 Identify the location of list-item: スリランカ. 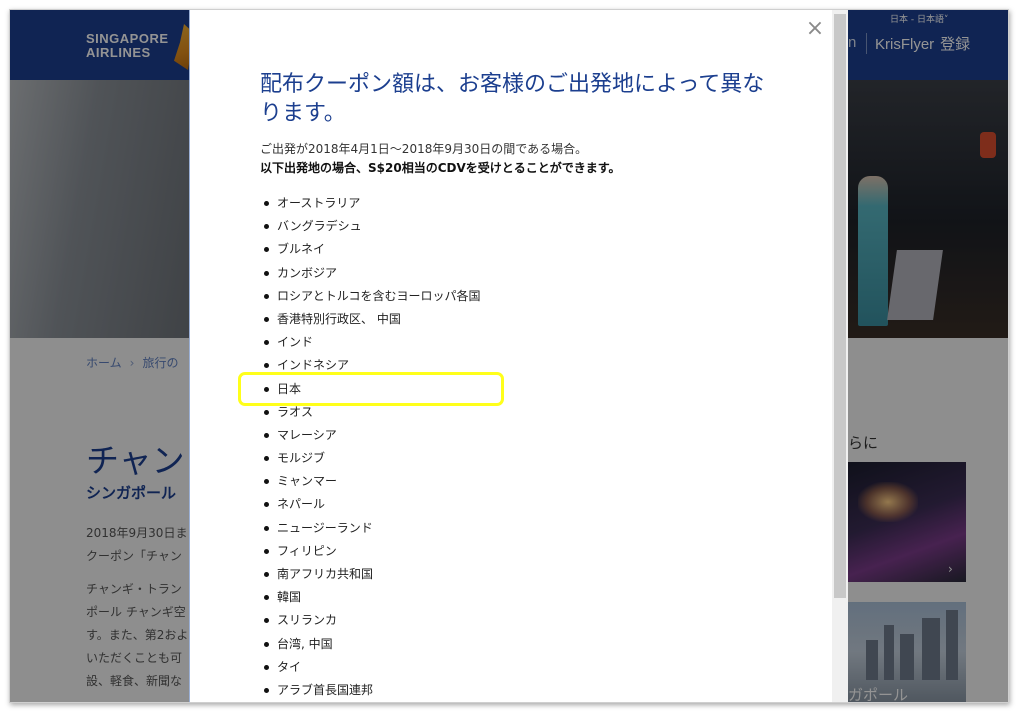
(372, 621).